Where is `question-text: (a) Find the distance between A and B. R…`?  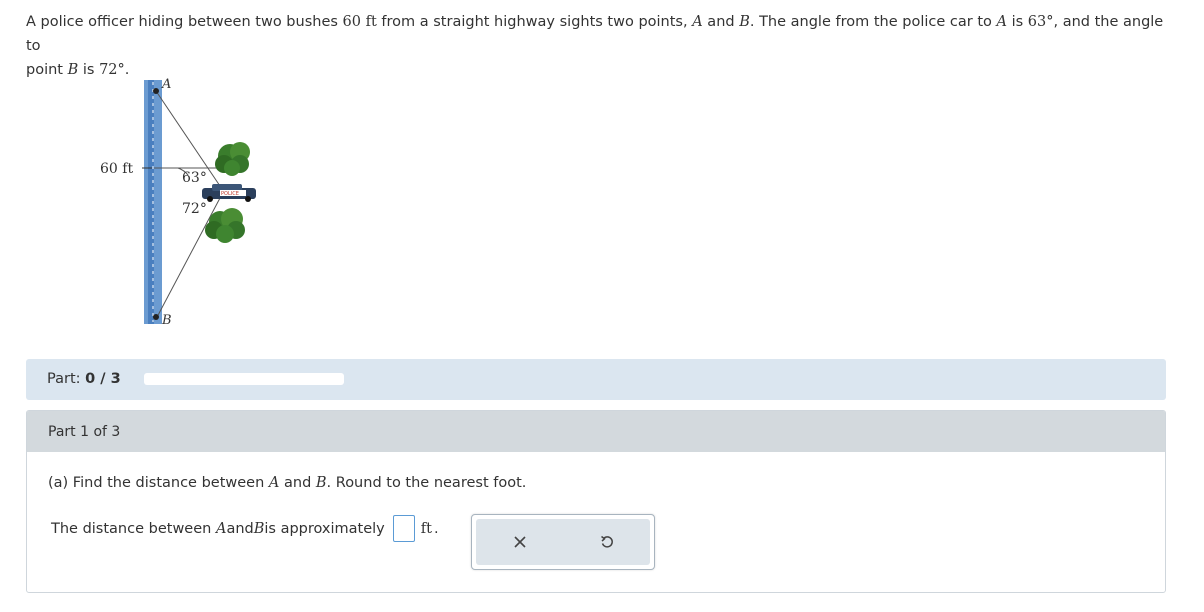
question-text: (a) Find the distance between A and B. R… is located at coordinates (287, 483).